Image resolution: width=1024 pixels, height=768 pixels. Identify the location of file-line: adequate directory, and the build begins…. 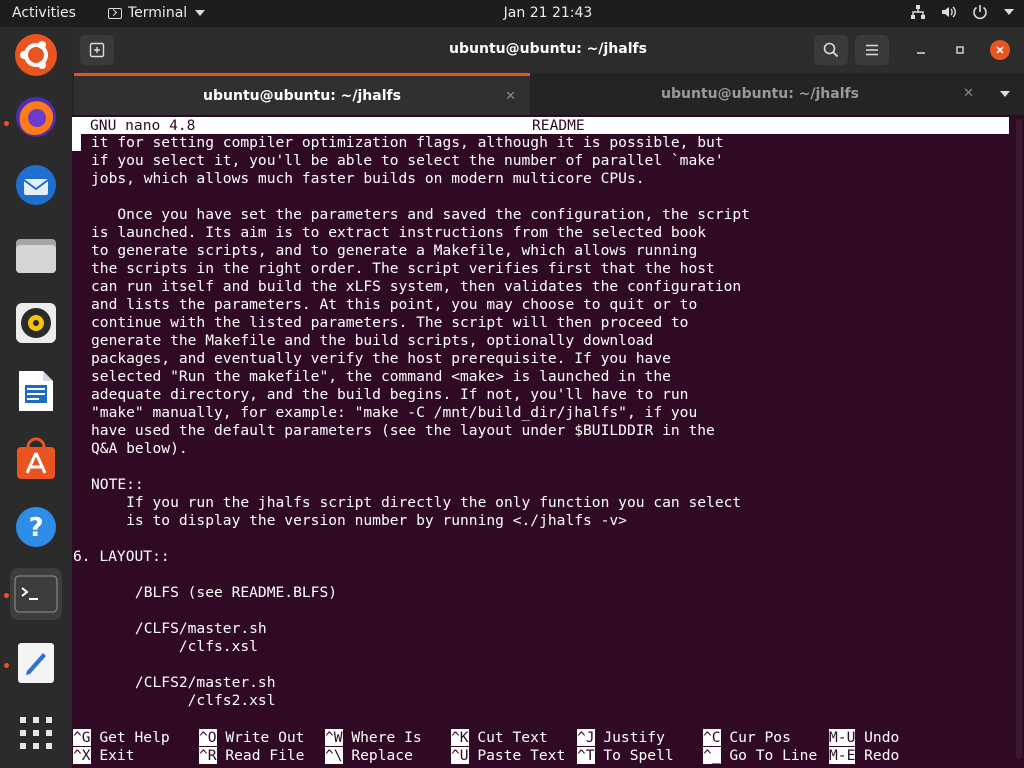
(390, 394).